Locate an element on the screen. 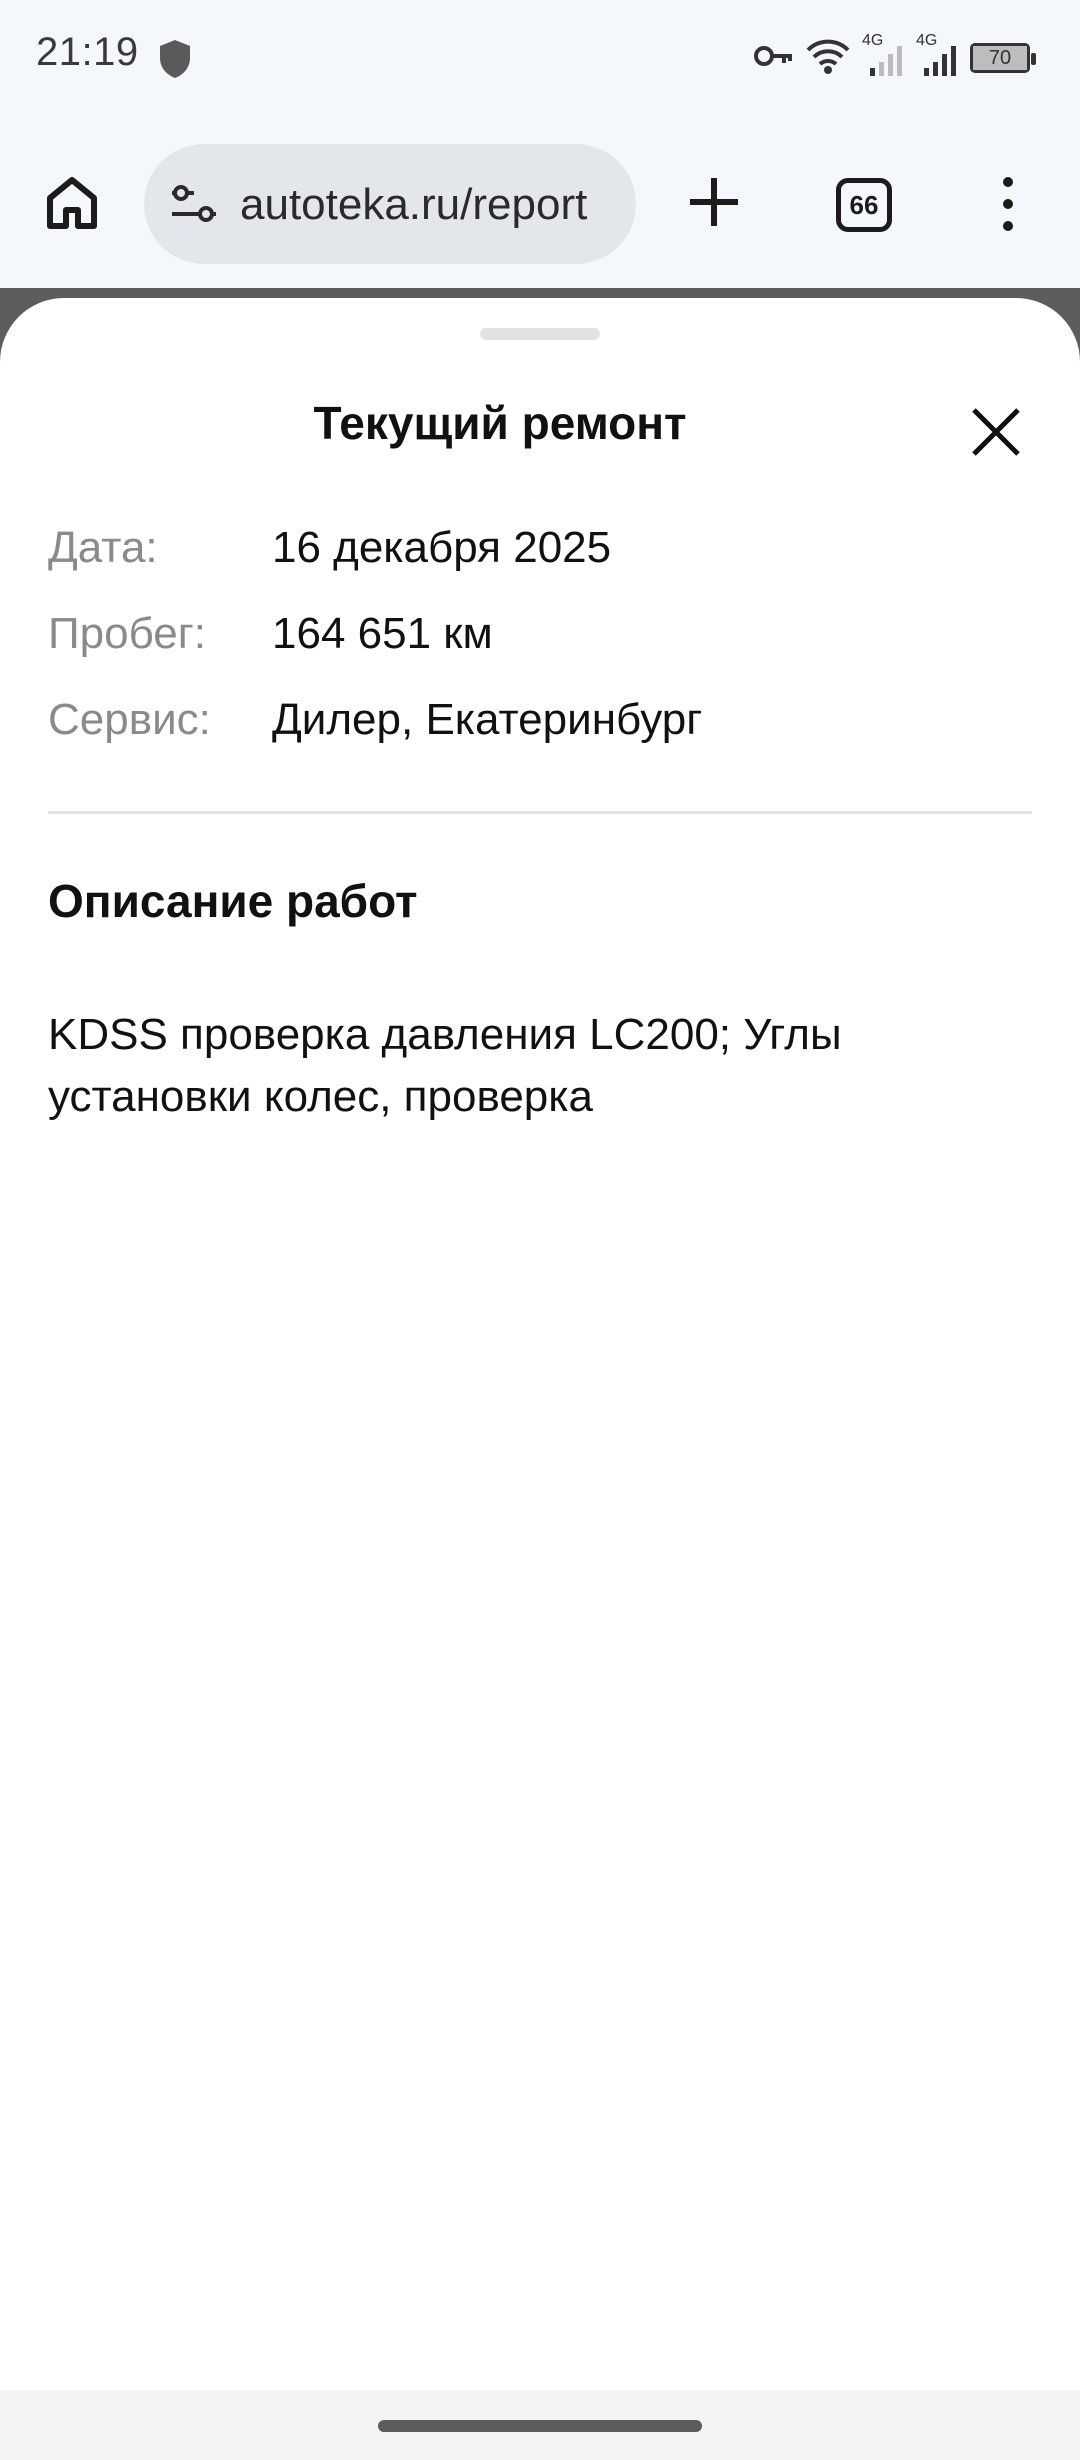 This screenshot has height=2460, width=1080. service-value: Дилер, Екатеринбург is located at coordinates (487, 719).